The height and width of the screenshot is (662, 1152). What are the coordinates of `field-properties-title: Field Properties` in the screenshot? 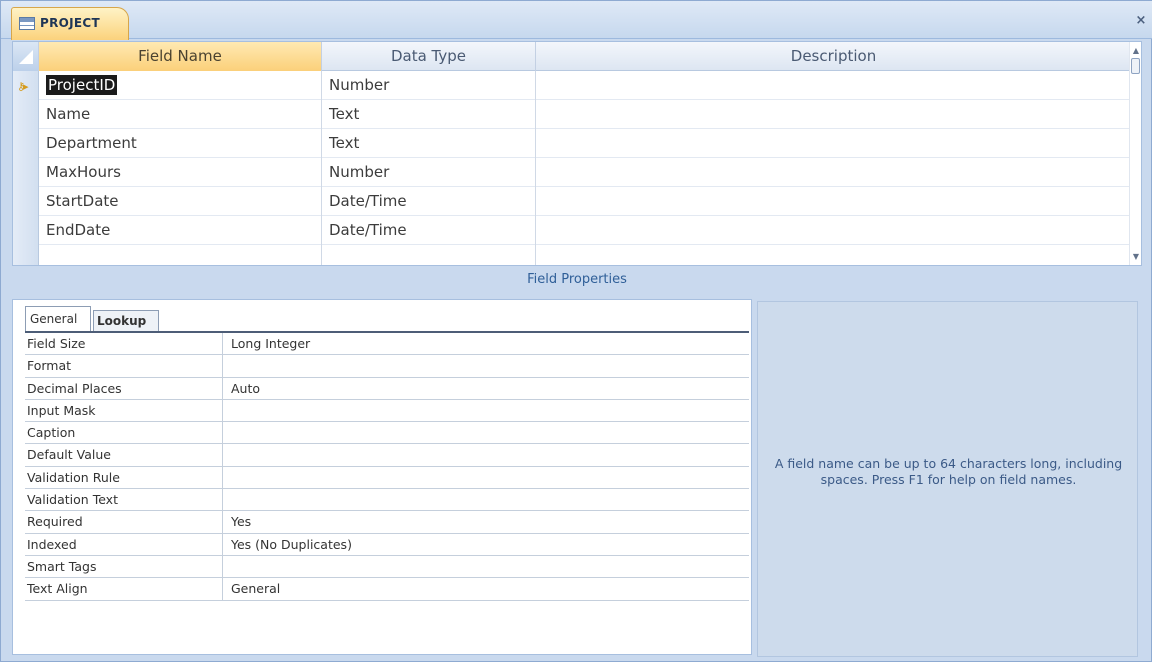 It's located at (577, 279).